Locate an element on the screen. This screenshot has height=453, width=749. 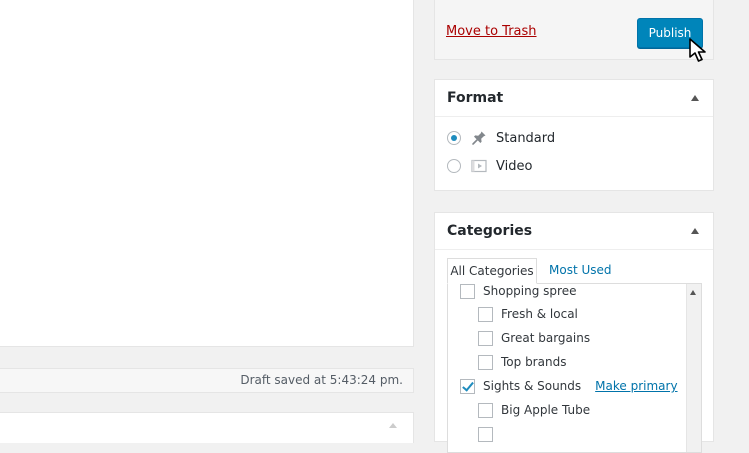
scroll-up-arrow-icon is located at coordinates (693, 292).